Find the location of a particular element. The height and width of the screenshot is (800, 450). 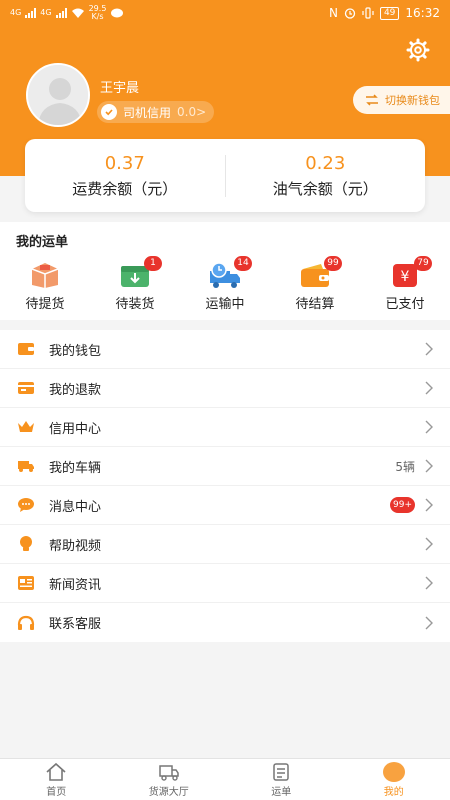

fuel-balance-value: 0.23 is located at coordinates (325, 163).